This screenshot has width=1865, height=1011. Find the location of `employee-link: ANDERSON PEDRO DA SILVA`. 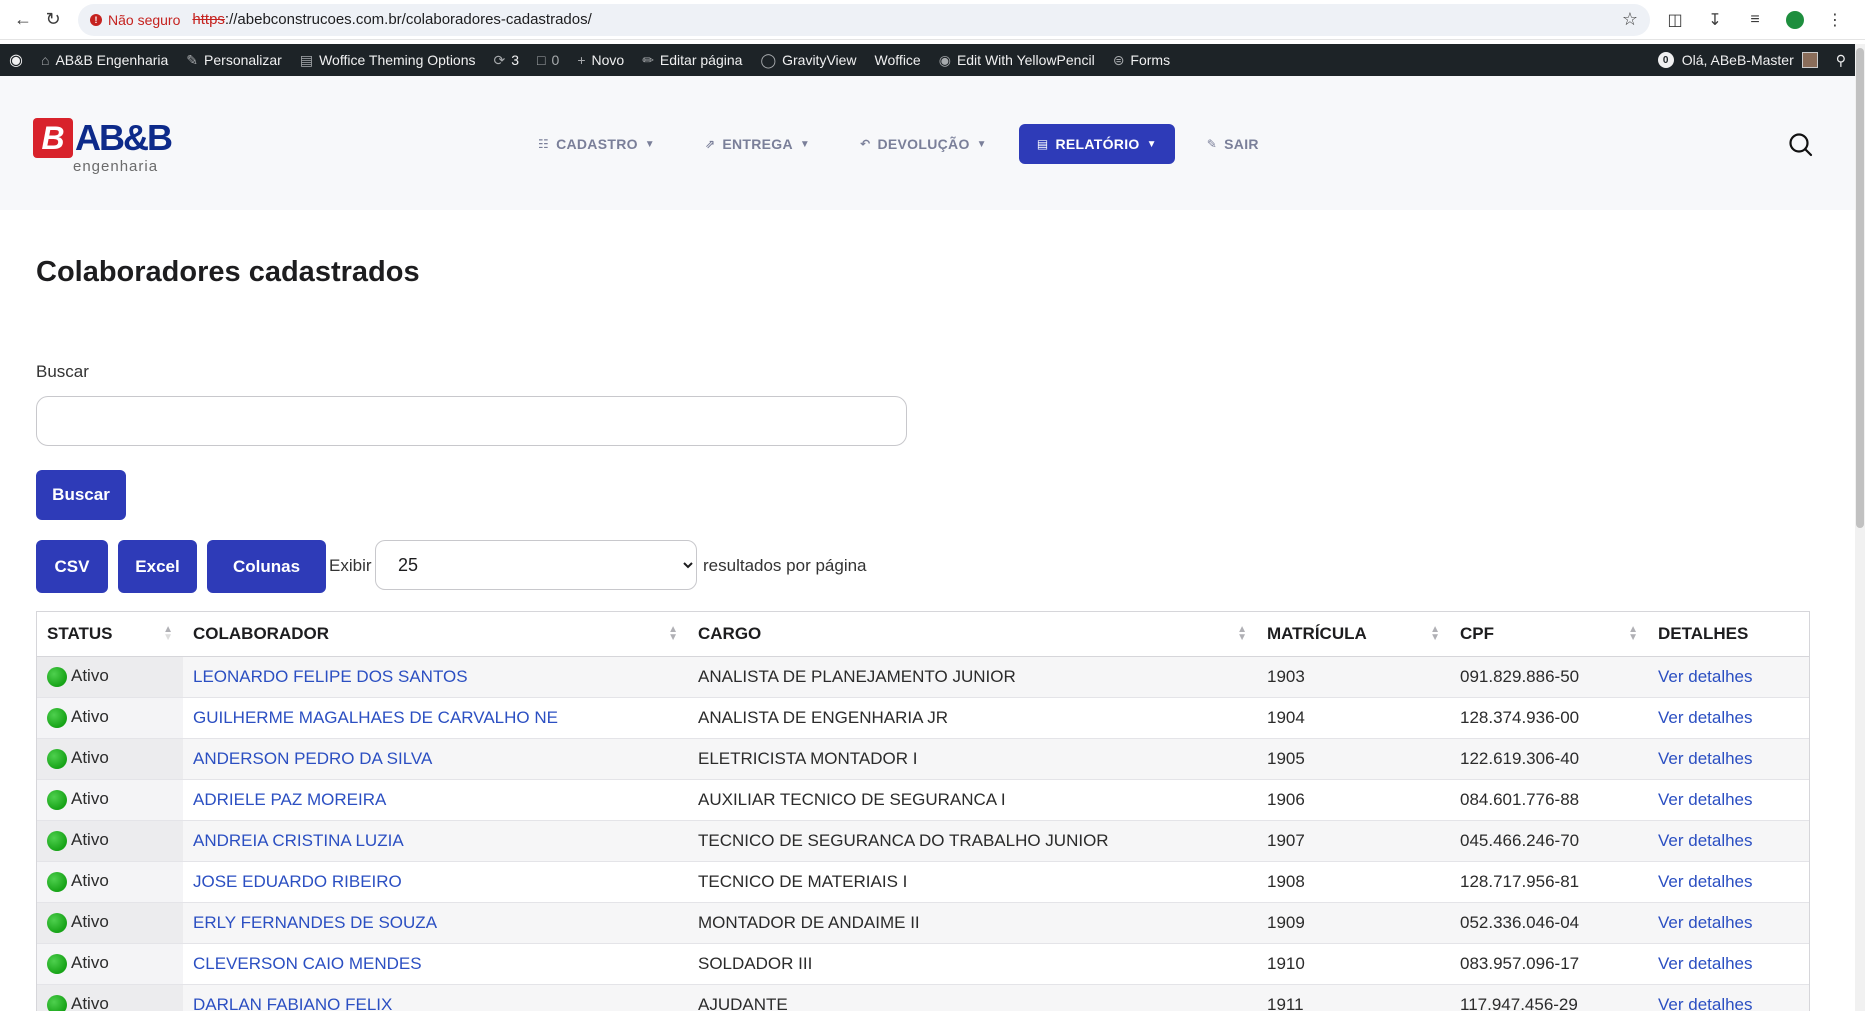

employee-link: ANDERSON PEDRO DA SILVA is located at coordinates (312, 758).